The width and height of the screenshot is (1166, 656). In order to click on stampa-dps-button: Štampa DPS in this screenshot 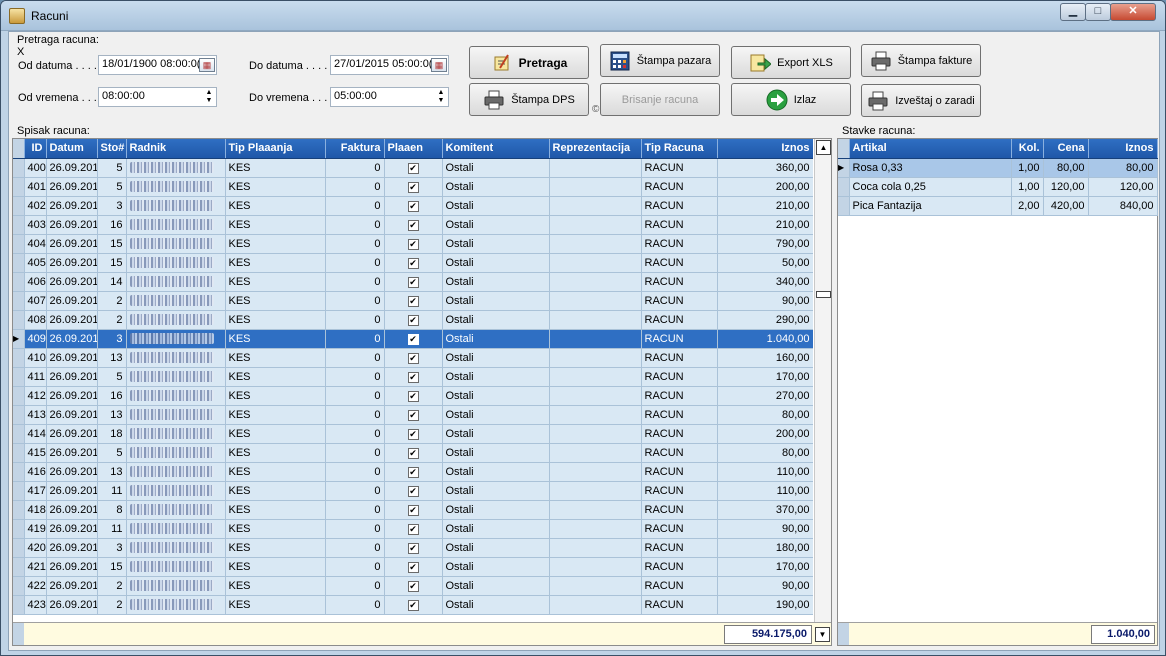, I will do `click(529, 99)`.